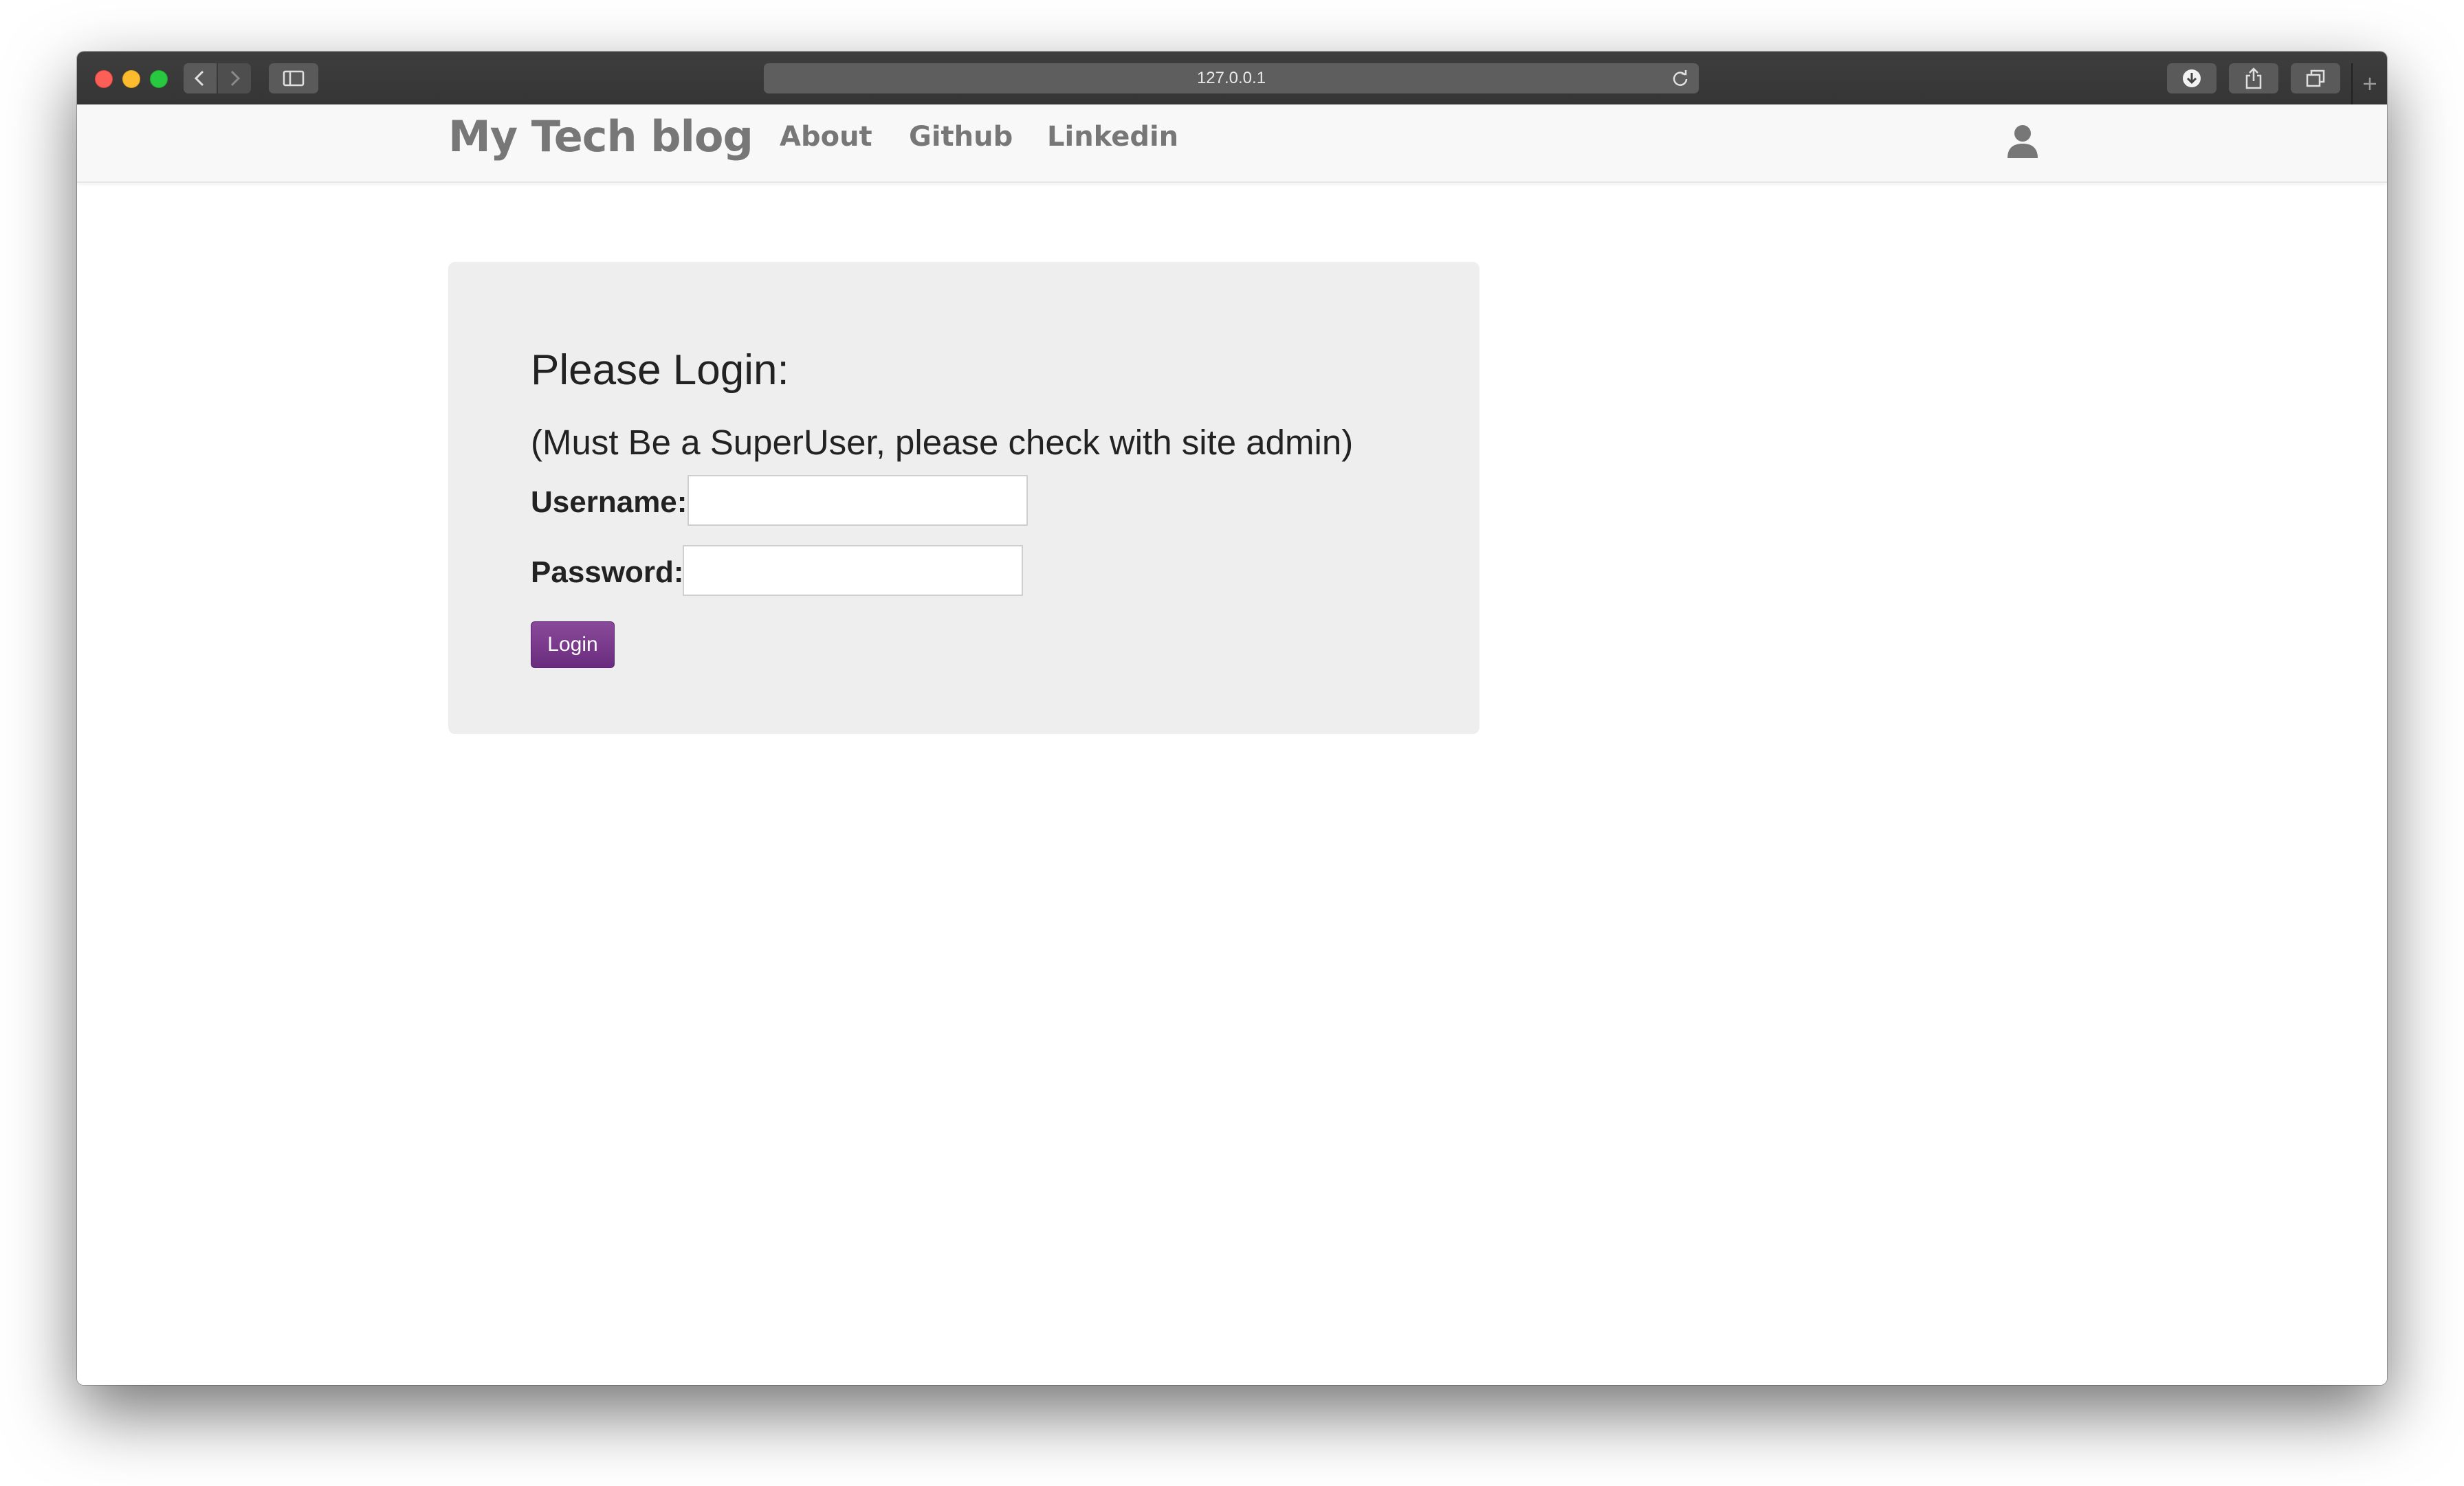 This screenshot has width=2464, height=1486. I want to click on back-button, so click(200, 78).